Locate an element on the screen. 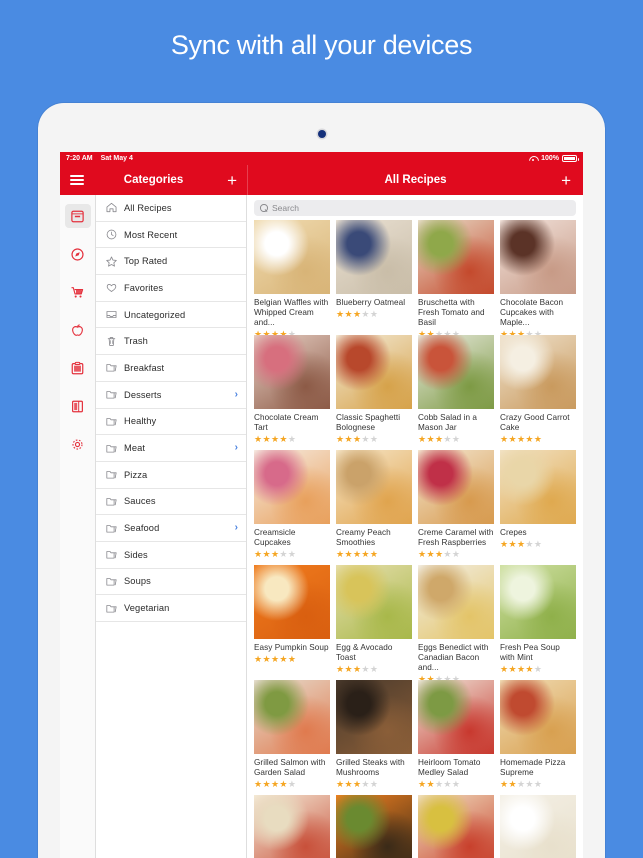 Image resolution: width=643 pixels, height=858 pixels. sidebar-item-breakfast: Breakfast is located at coordinates (171, 368).